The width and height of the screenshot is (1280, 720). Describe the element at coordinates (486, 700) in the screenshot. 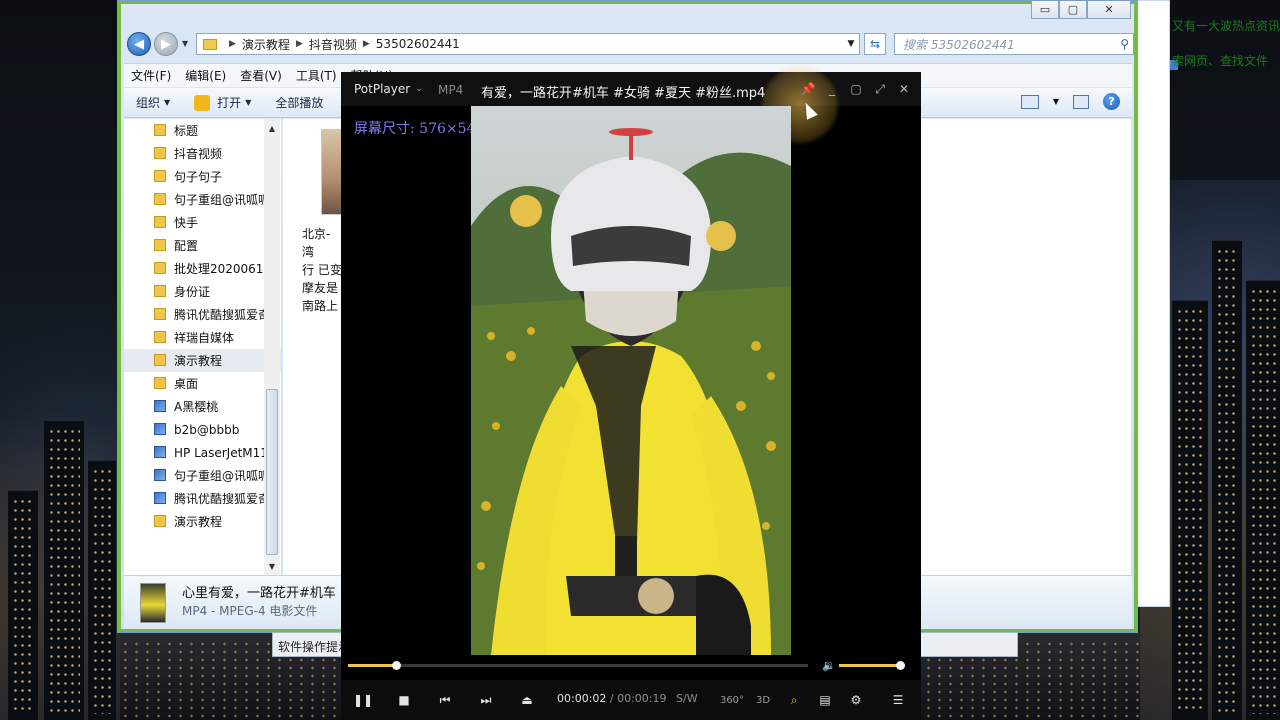

I see `next-button: ⏭` at that location.